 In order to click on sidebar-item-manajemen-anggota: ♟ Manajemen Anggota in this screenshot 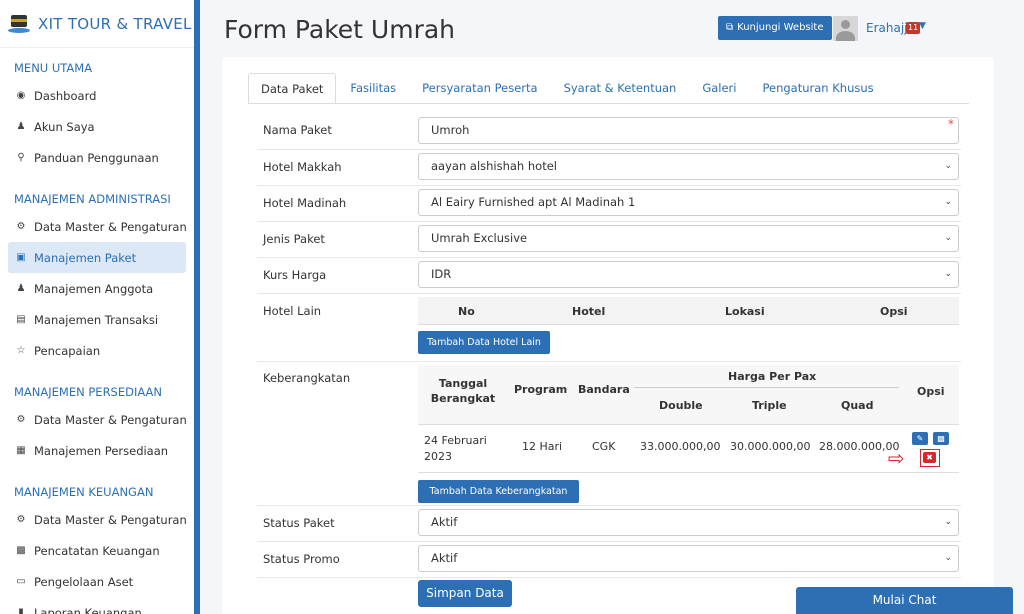, I will do `click(97, 288)`.